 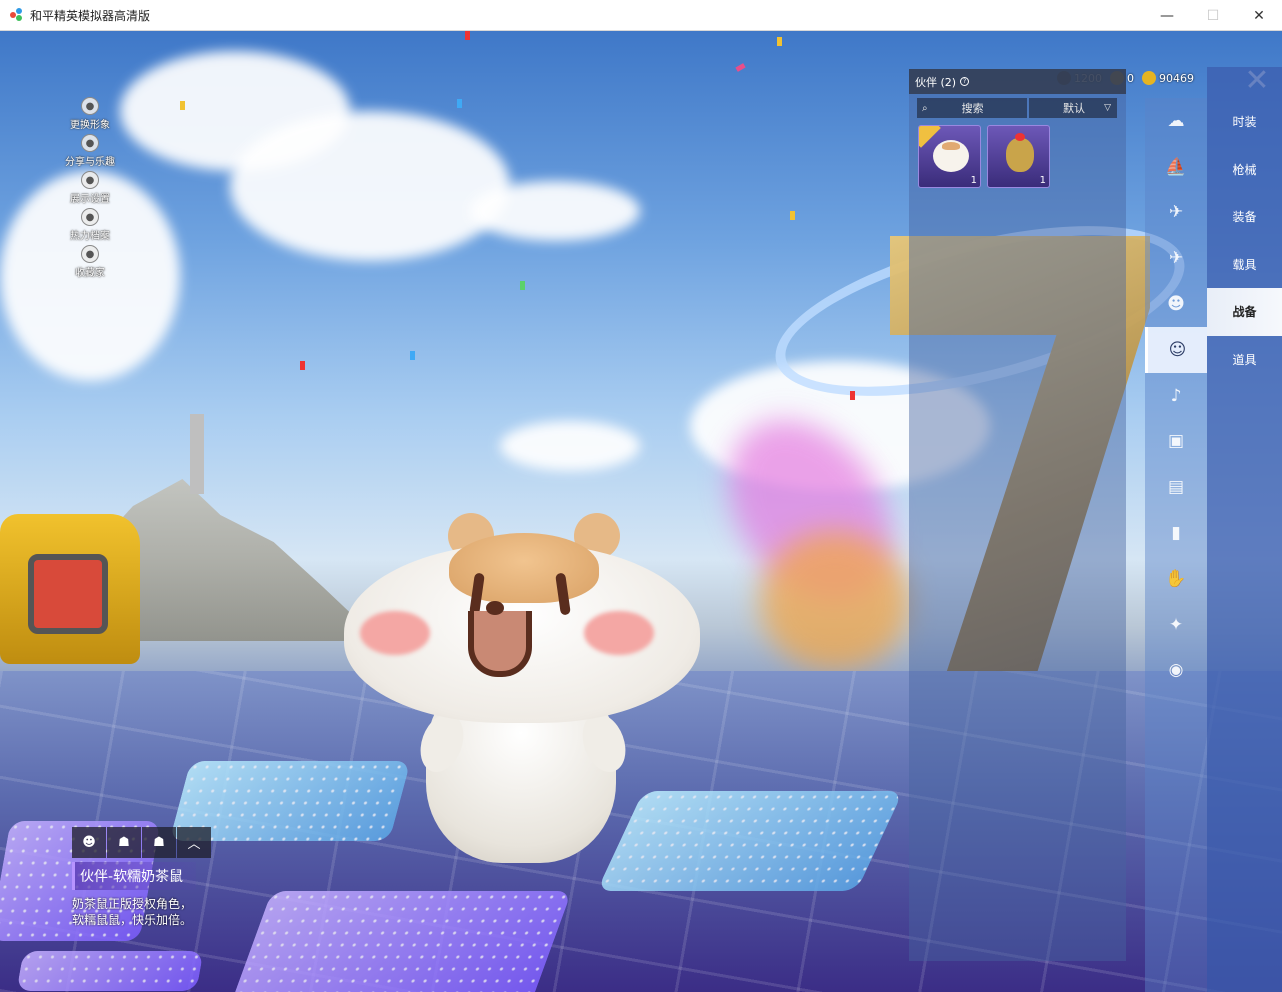 I want to click on window-titlebar: 和平精英模拟器高清版 — ☐ ✕, so click(x=641, y=15).